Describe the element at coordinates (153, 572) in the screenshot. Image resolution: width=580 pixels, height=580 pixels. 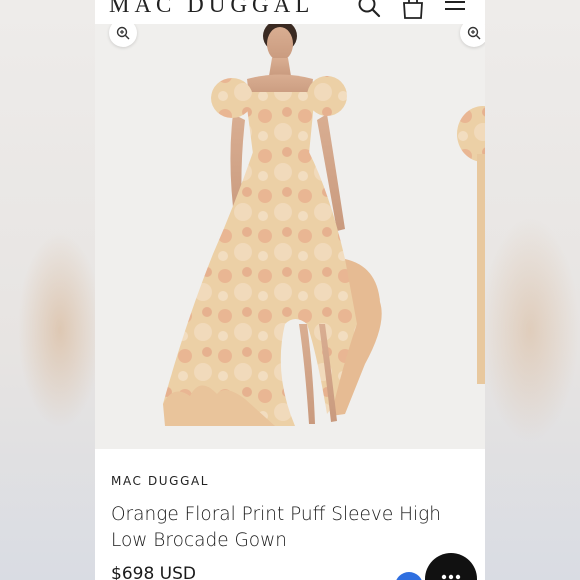
I see `product-price: $698 USD` at that location.